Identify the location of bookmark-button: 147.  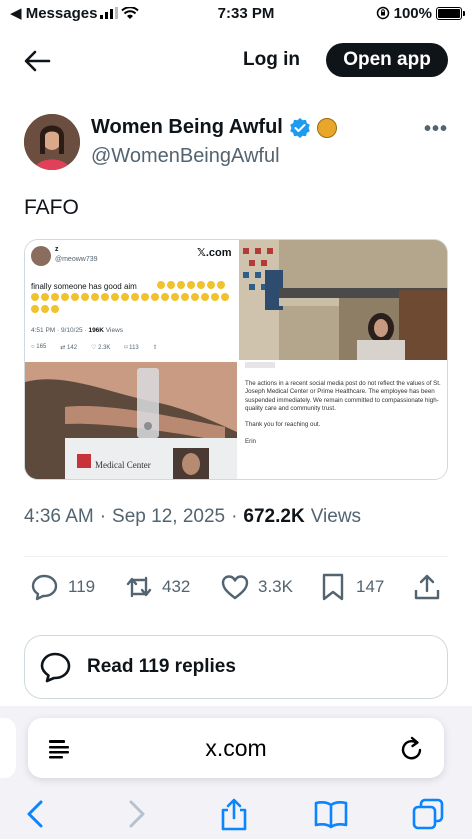
(351, 587).